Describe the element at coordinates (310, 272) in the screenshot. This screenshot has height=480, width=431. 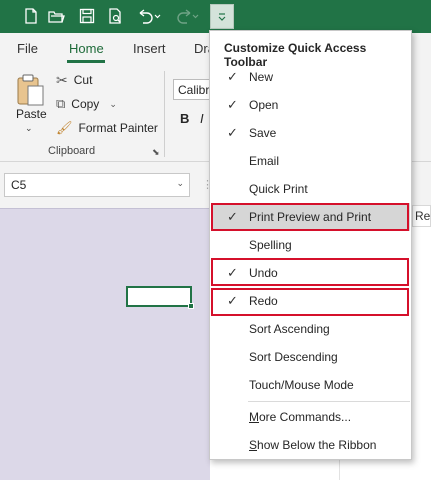
I see `highlight-box-undo` at that location.